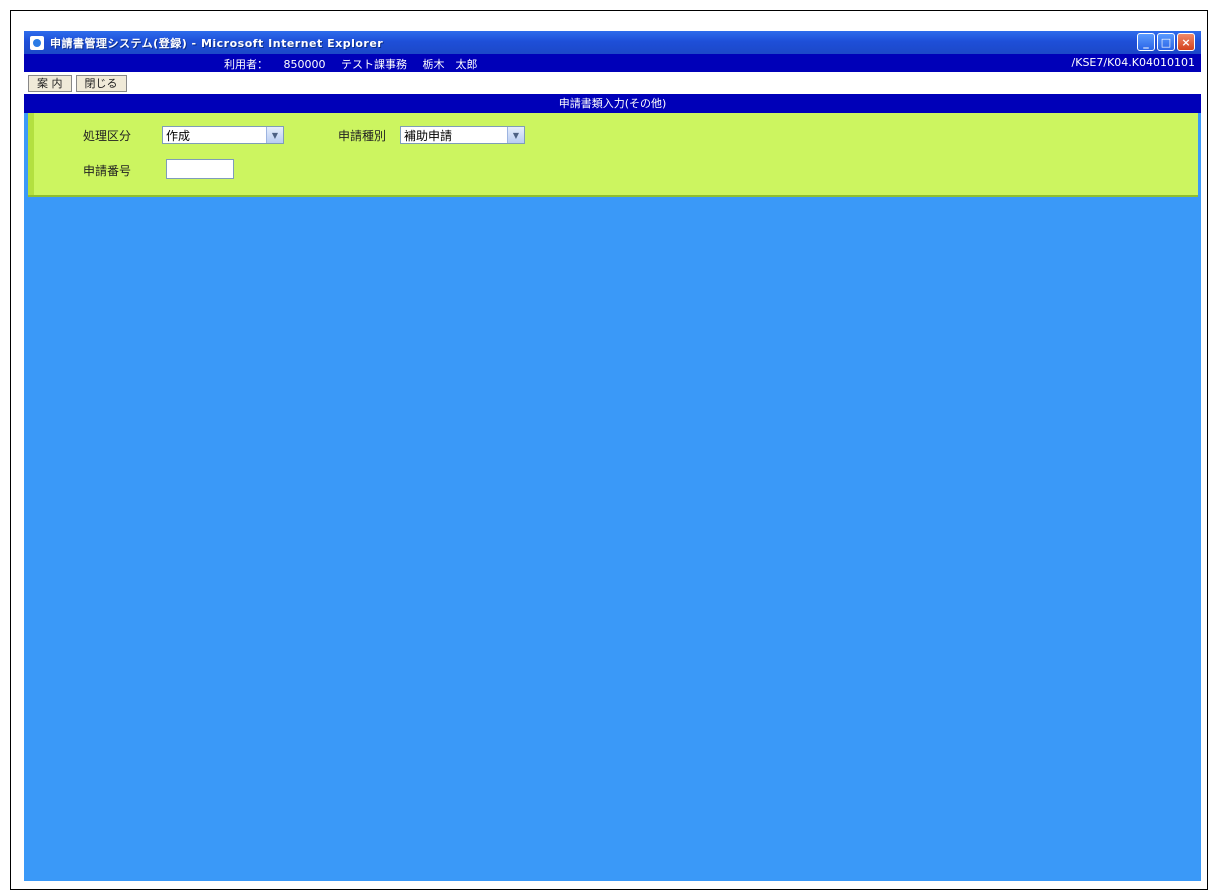  What do you see at coordinates (107, 171) in the screenshot?
I see `number-label: 申請番号` at bounding box center [107, 171].